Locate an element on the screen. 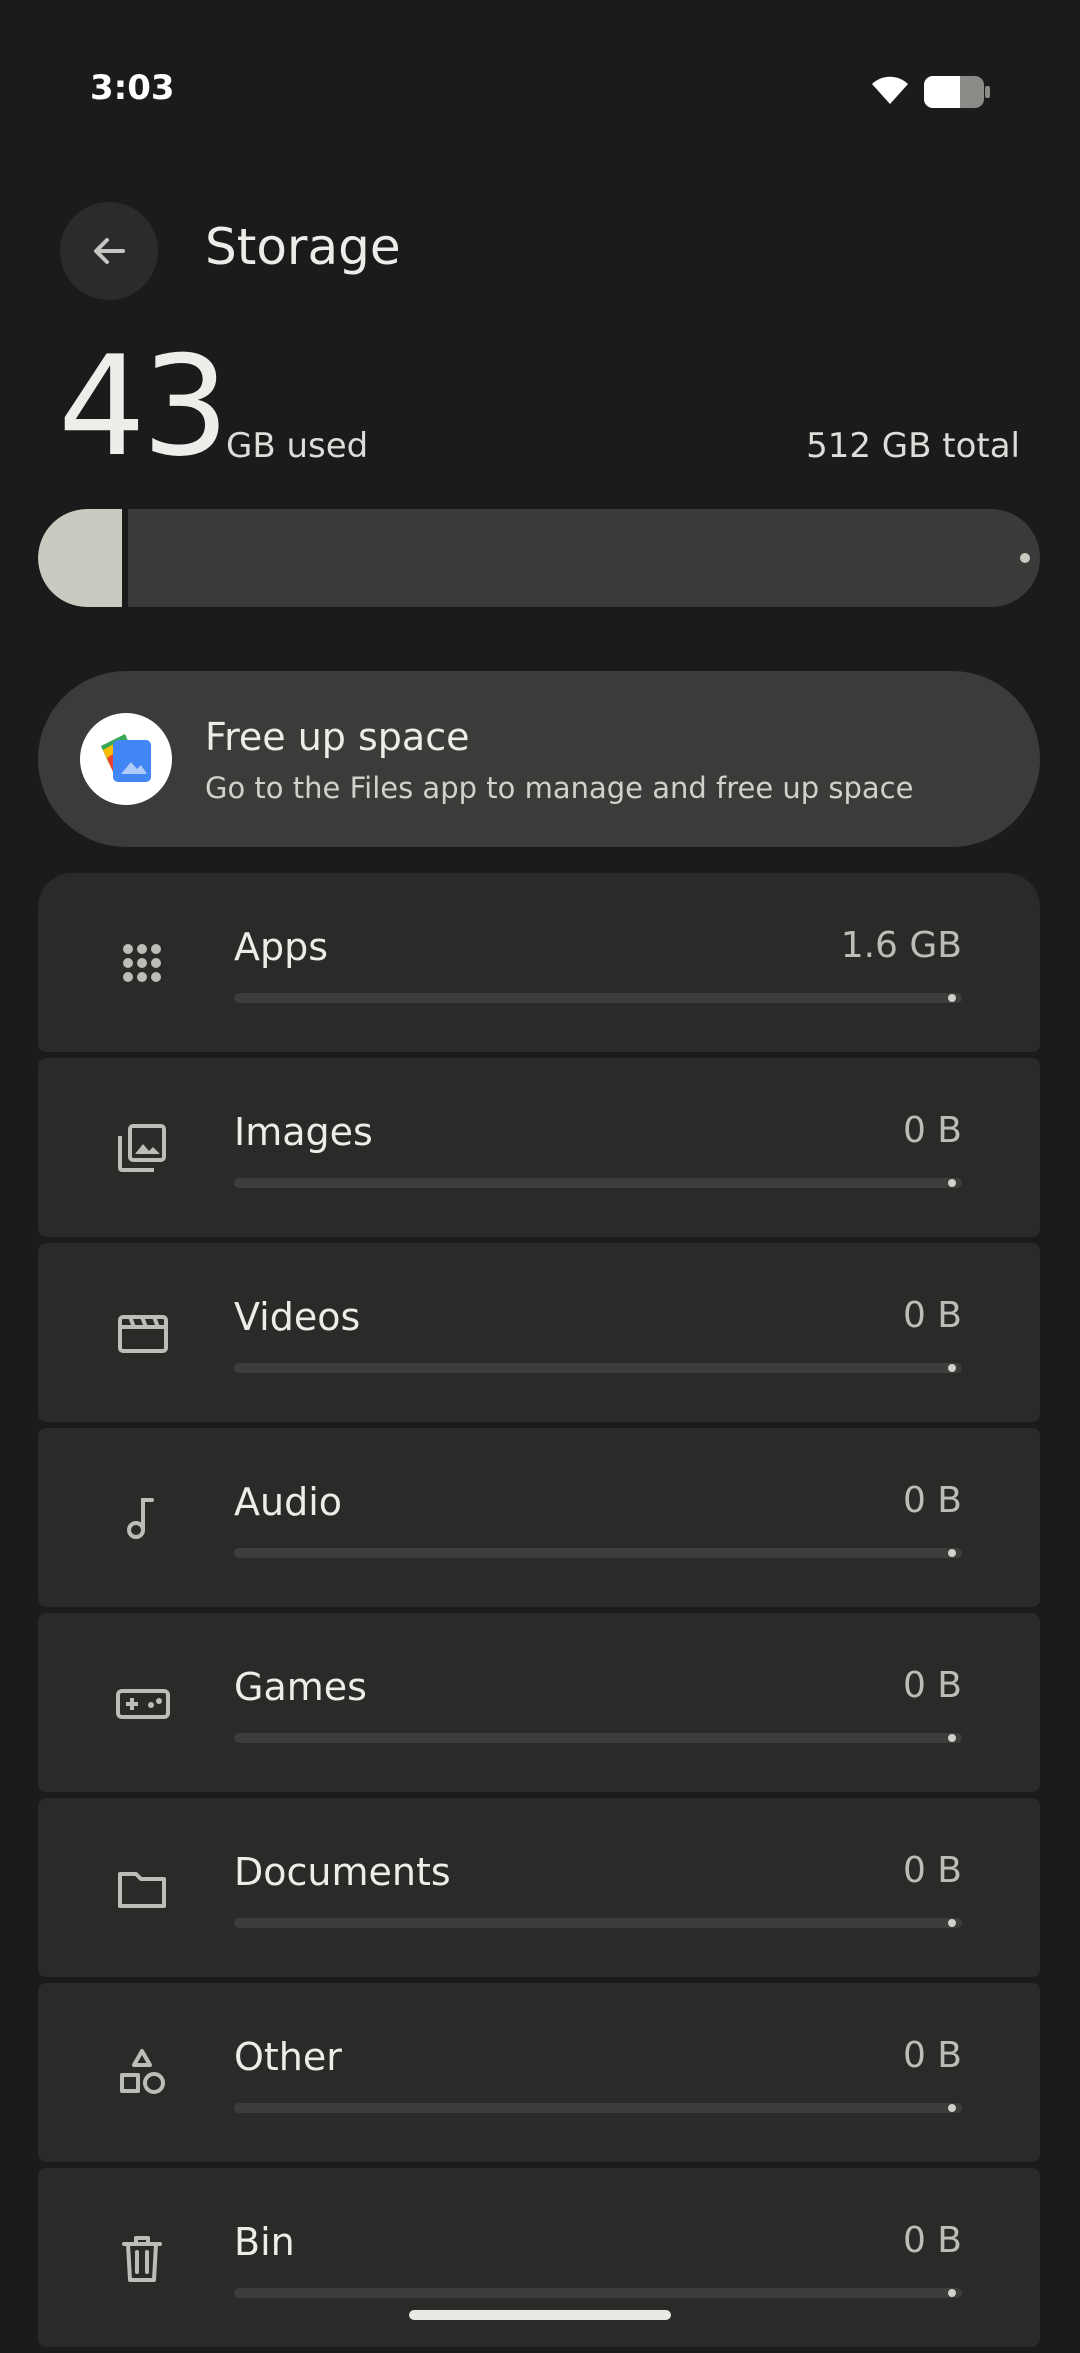 This screenshot has height=2353, width=1080. category-images: Images 0 B is located at coordinates (539, 1147).